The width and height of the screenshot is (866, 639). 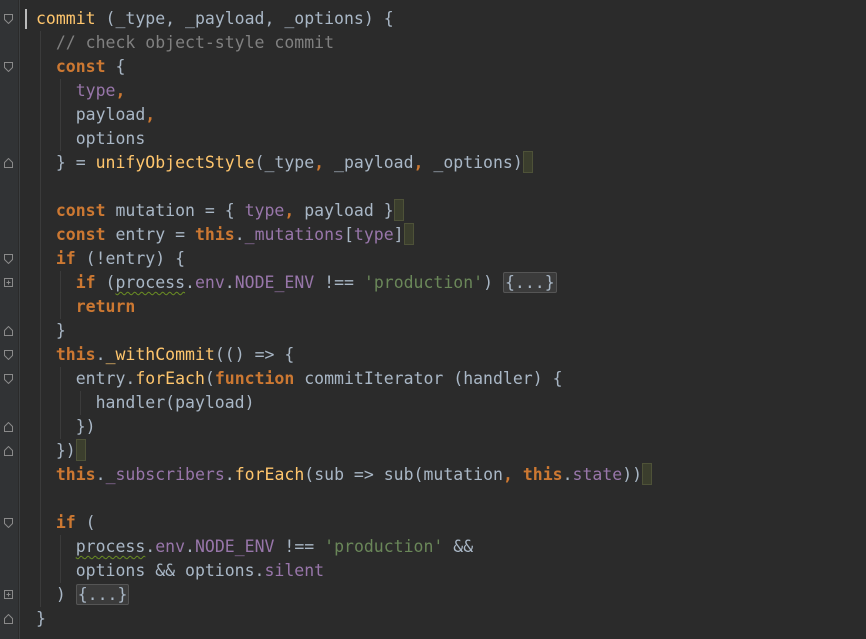 What do you see at coordinates (110, 546) in the screenshot?
I see `code-token: process` at bounding box center [110, 546].